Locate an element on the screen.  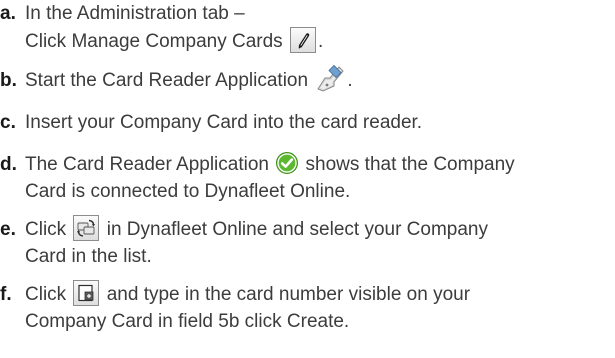
step-letter: c. is located at coordinates (8, 122).